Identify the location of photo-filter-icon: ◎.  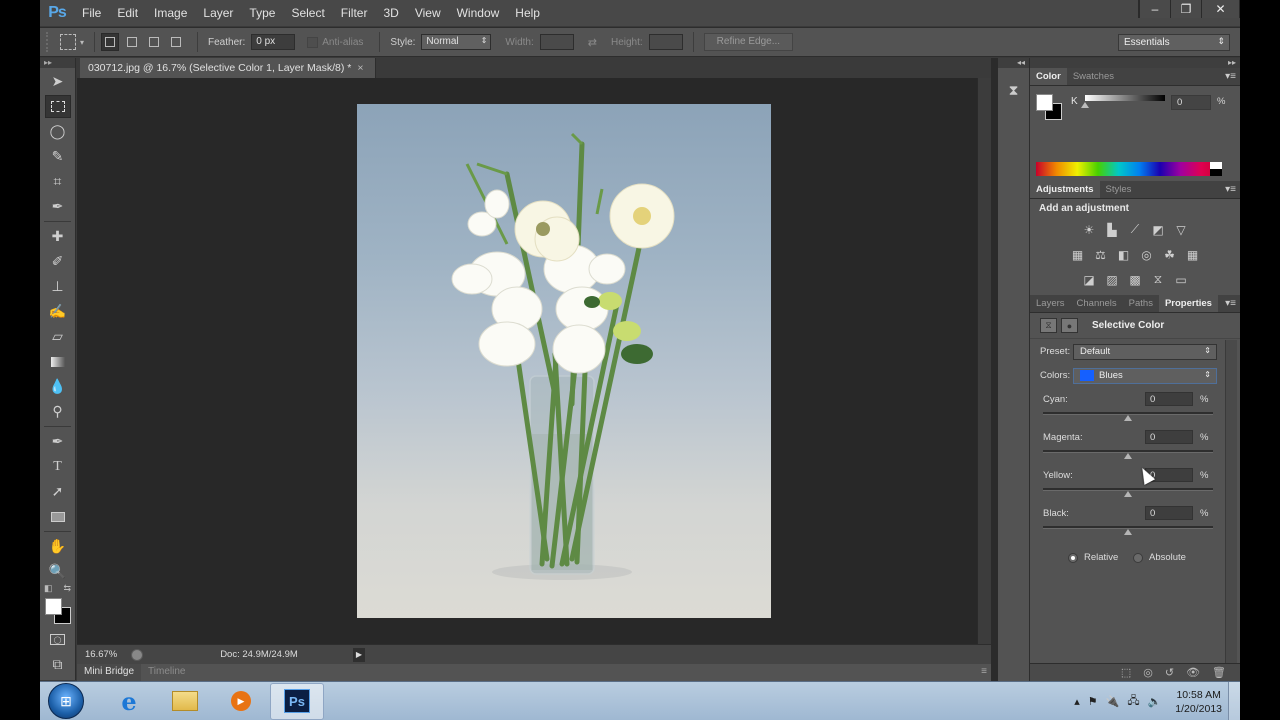
(1146, 254).